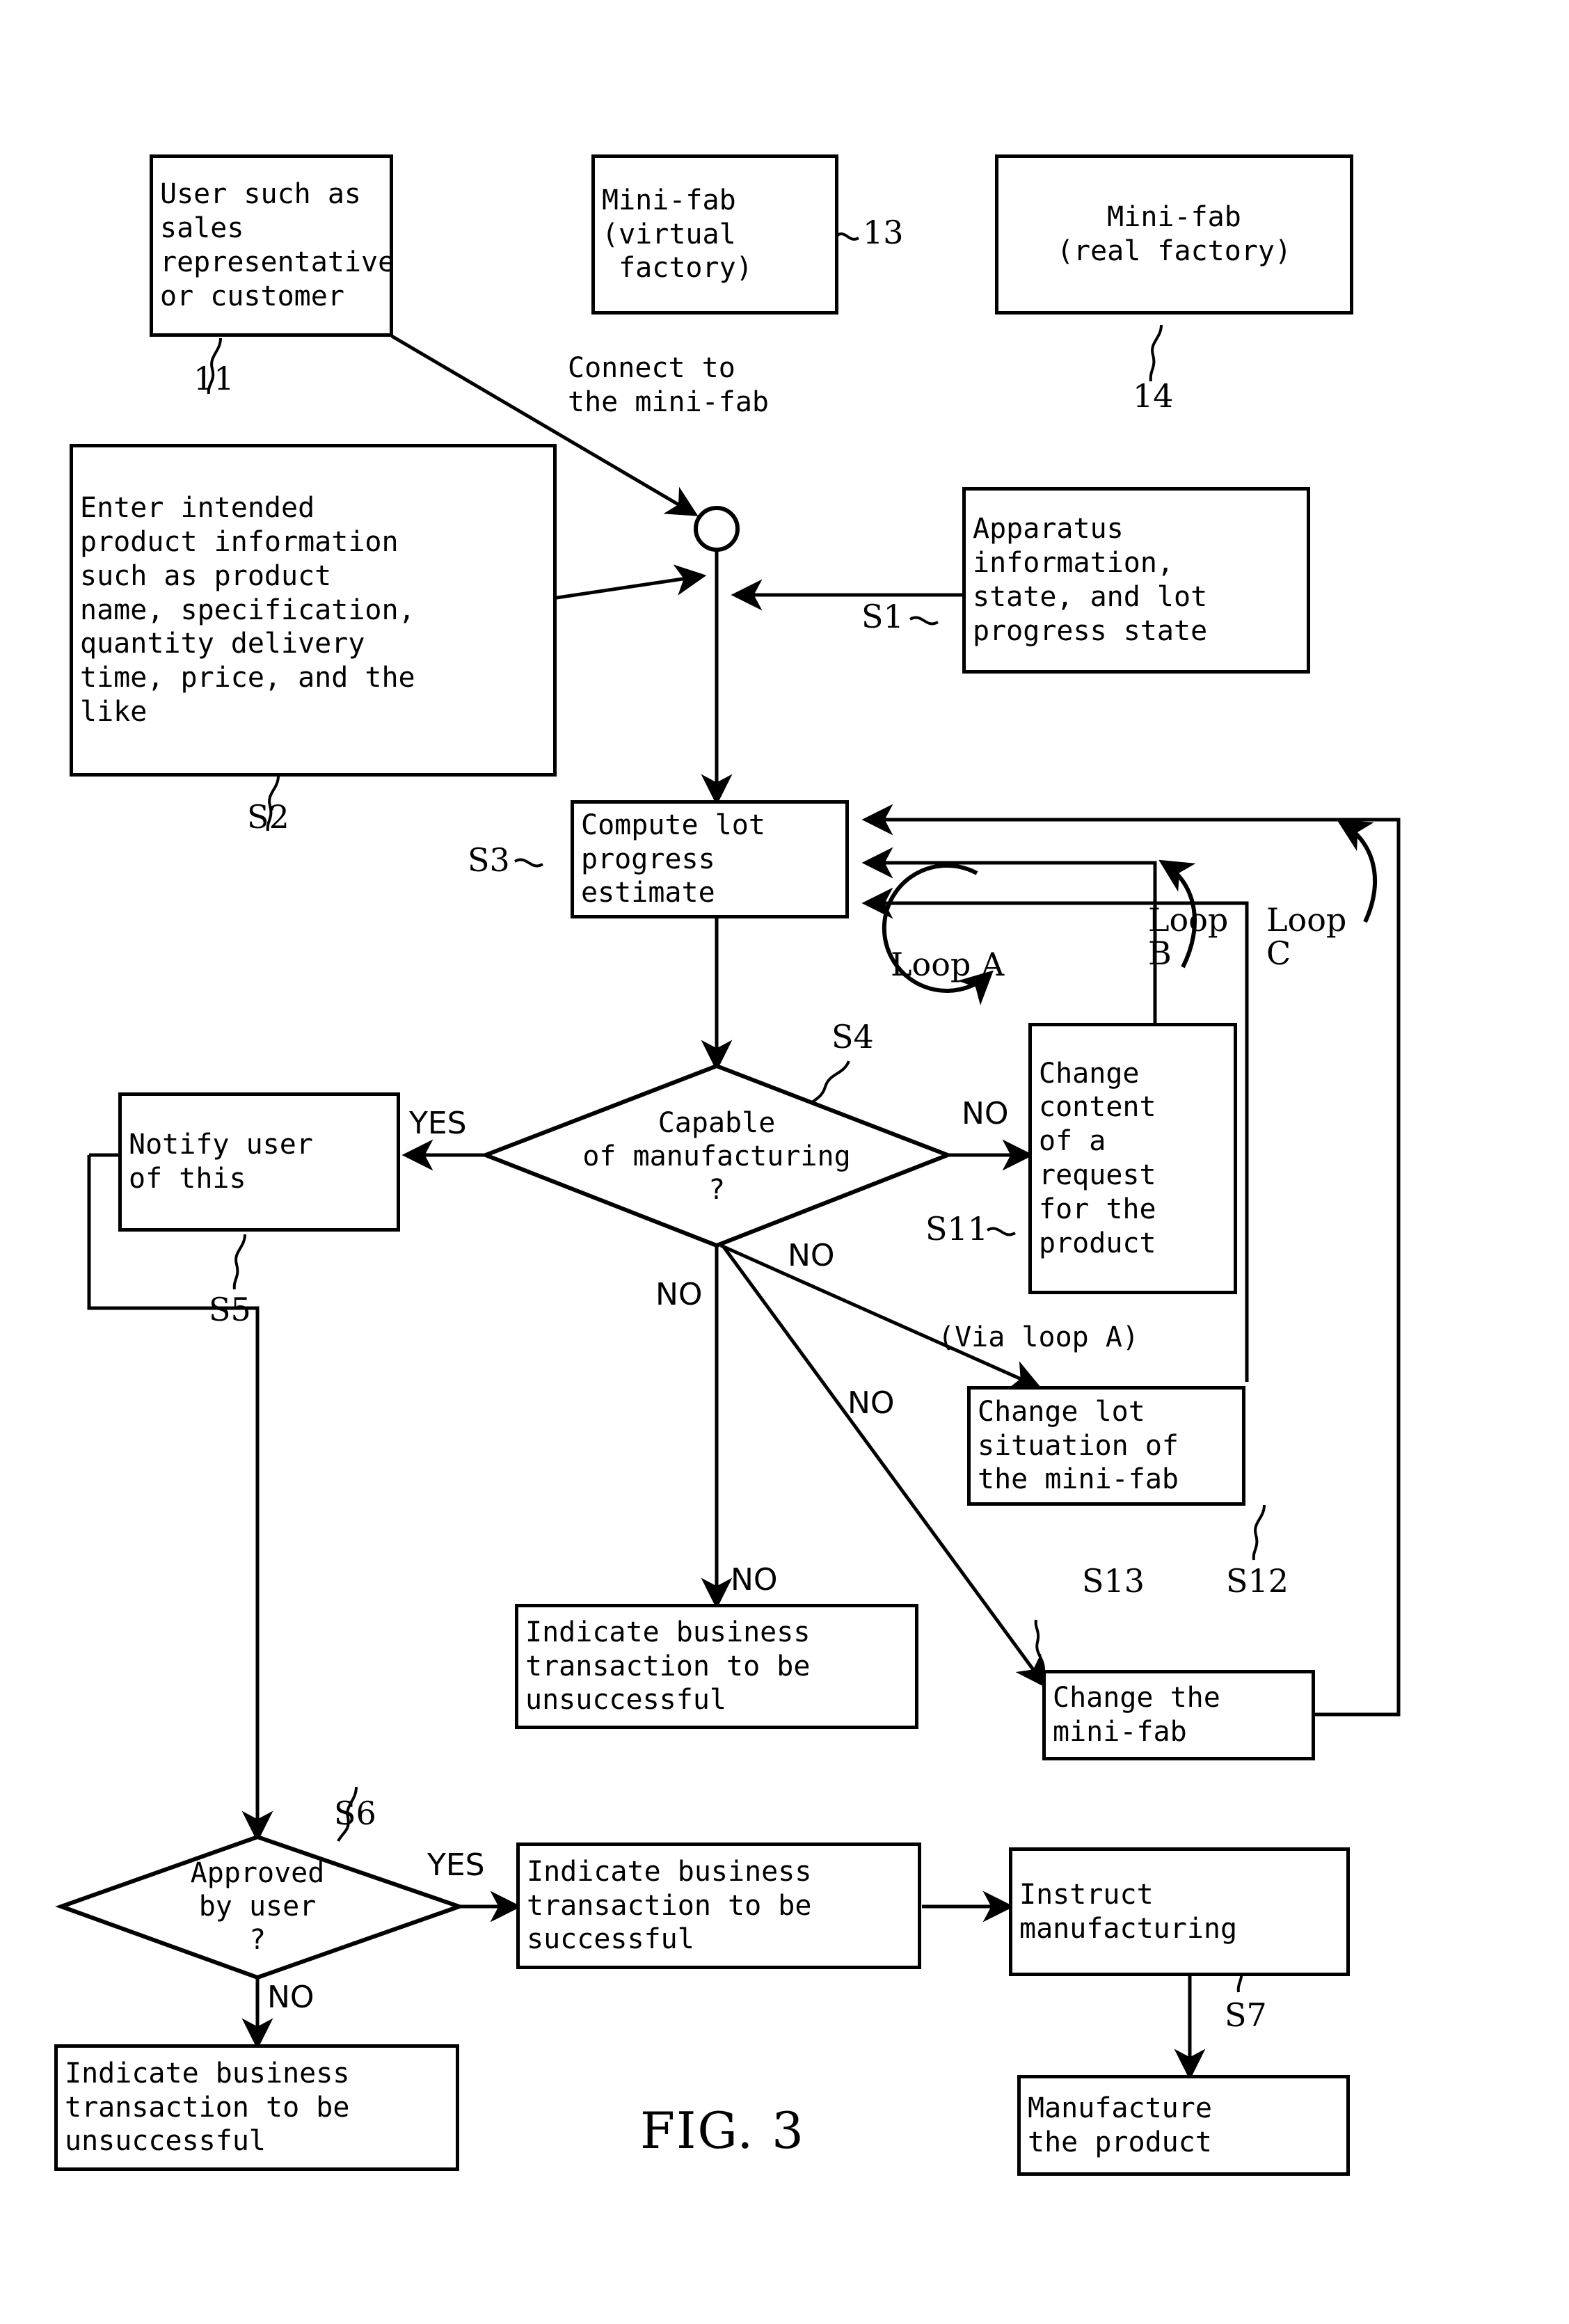  Describe the element at coordinates (1246, 2015) in the screenshot. I see `ref-label-s7: S7` at that location.